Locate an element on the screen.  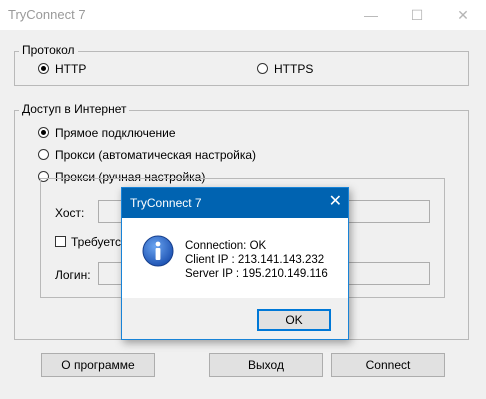
window-title: TryConnect 7 is located at coordinates (47, 14).